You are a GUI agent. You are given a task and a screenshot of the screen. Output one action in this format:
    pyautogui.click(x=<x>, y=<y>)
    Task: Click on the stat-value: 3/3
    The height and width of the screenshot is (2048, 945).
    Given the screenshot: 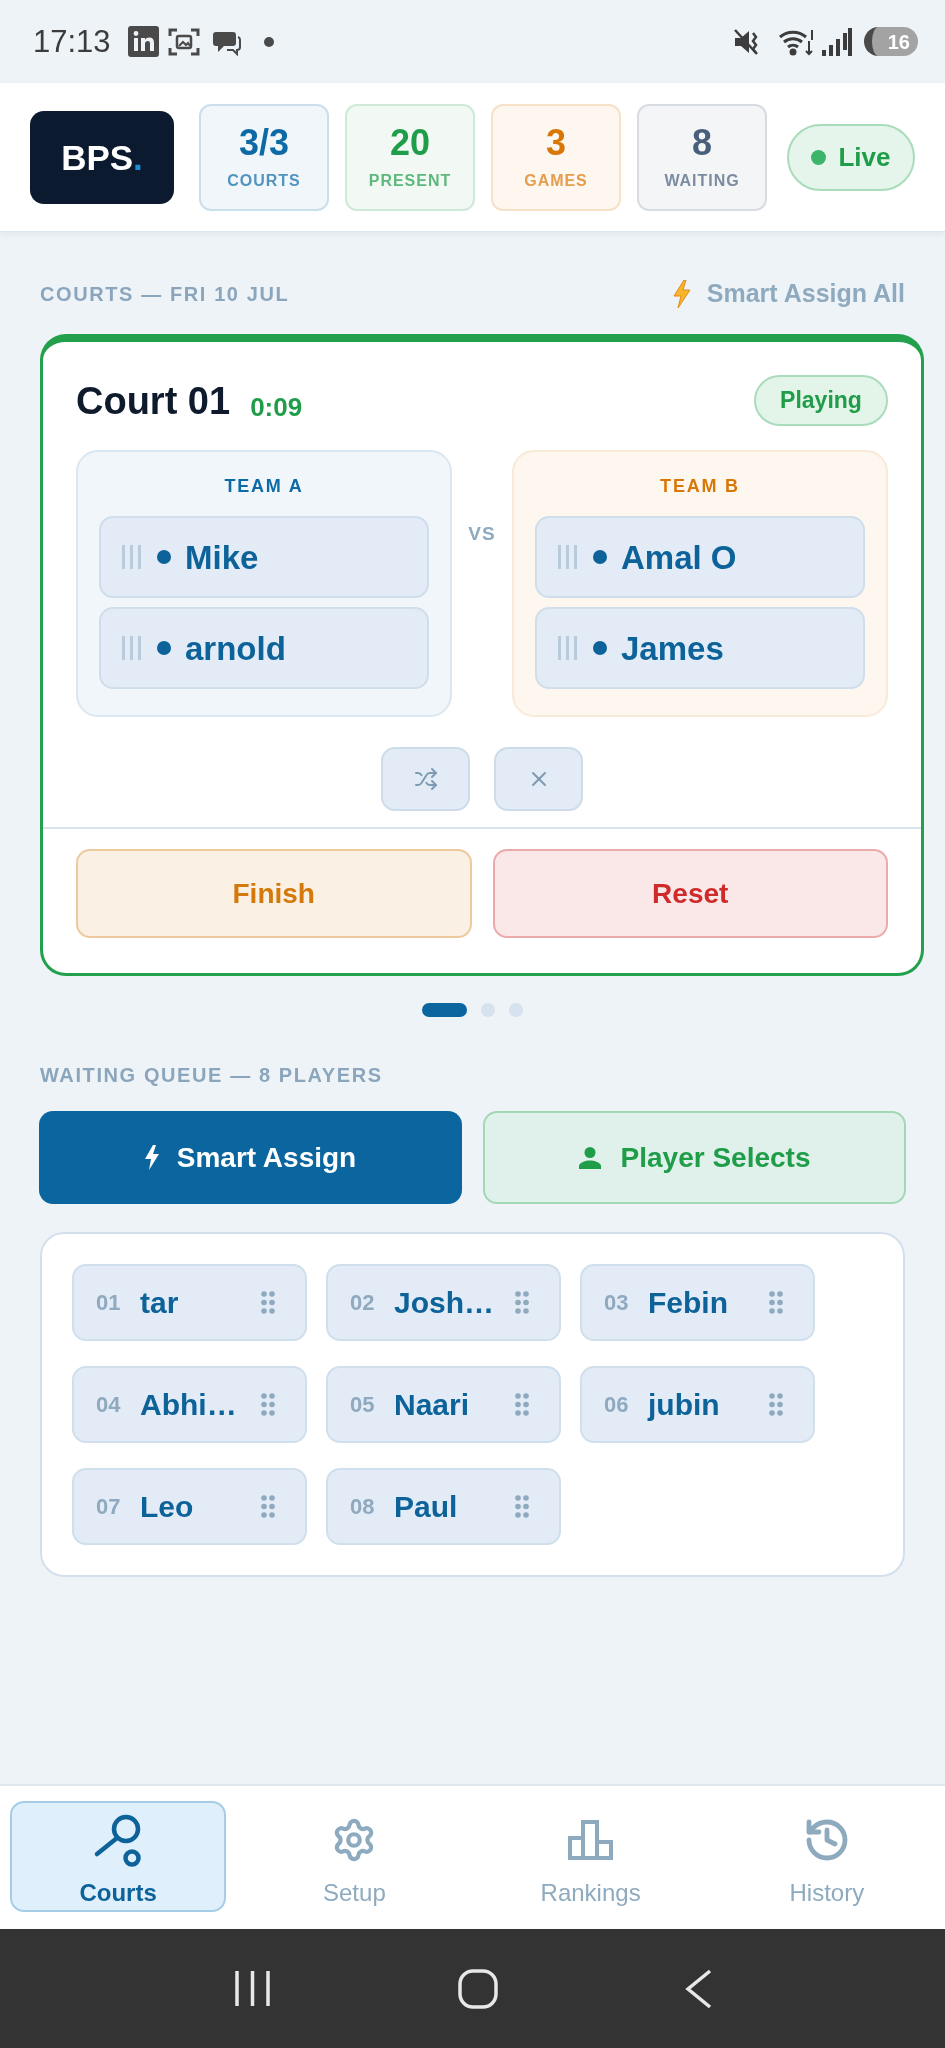 What is the action you would take?
    pyautogui.click(x=263, y=143)
    